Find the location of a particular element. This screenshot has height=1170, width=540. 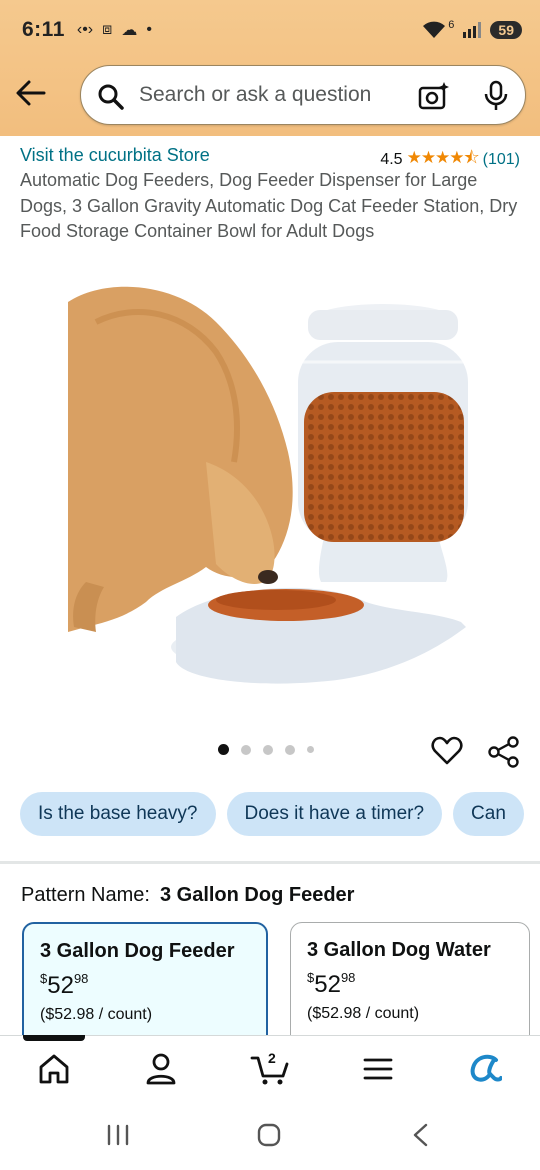

store-link: Visit the cucurbita Store is located at coordinates (115, 155).